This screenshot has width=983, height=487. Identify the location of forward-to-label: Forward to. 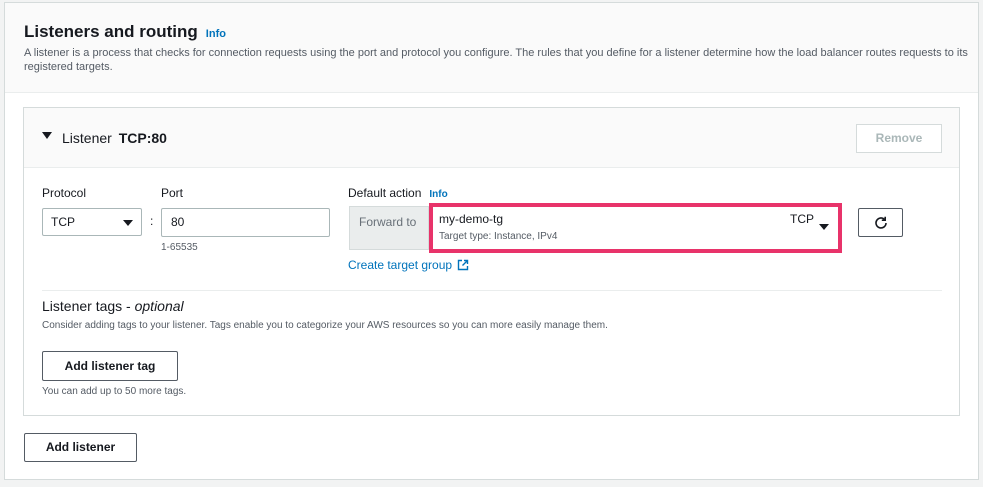
(389, 228).